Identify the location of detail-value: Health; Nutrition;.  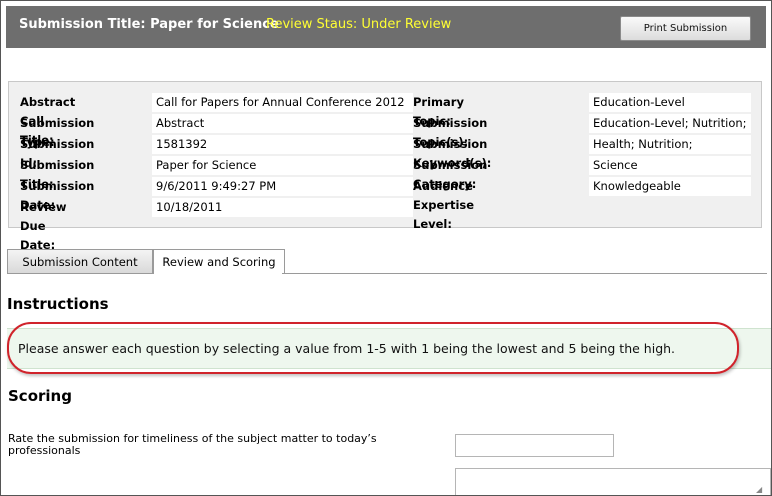
(670, 144).